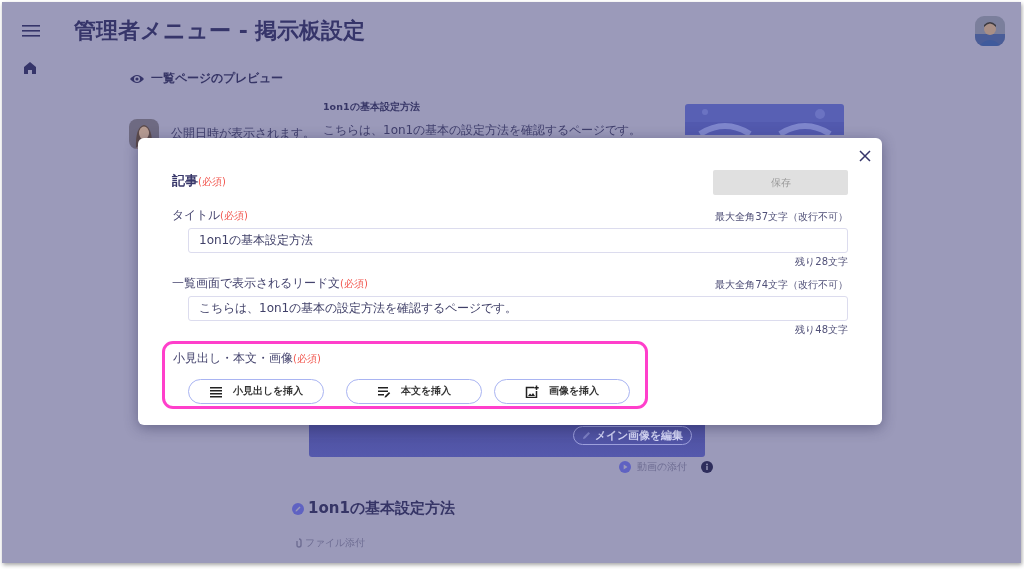  Describe the element at coordinates (518, 308) in the screenshot. I see `input-field: こちらは、1on1の基本の設定方法を確認するページです。` at that location.